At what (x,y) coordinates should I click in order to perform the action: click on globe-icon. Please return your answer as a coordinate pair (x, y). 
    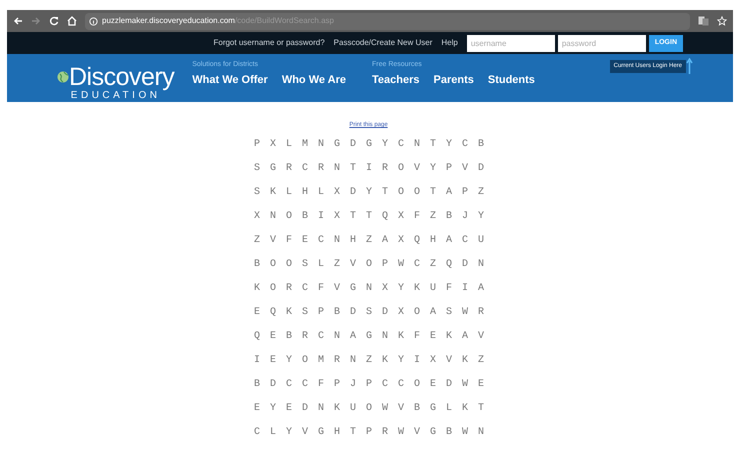
    Looking at the image, I should click on (63, 77).